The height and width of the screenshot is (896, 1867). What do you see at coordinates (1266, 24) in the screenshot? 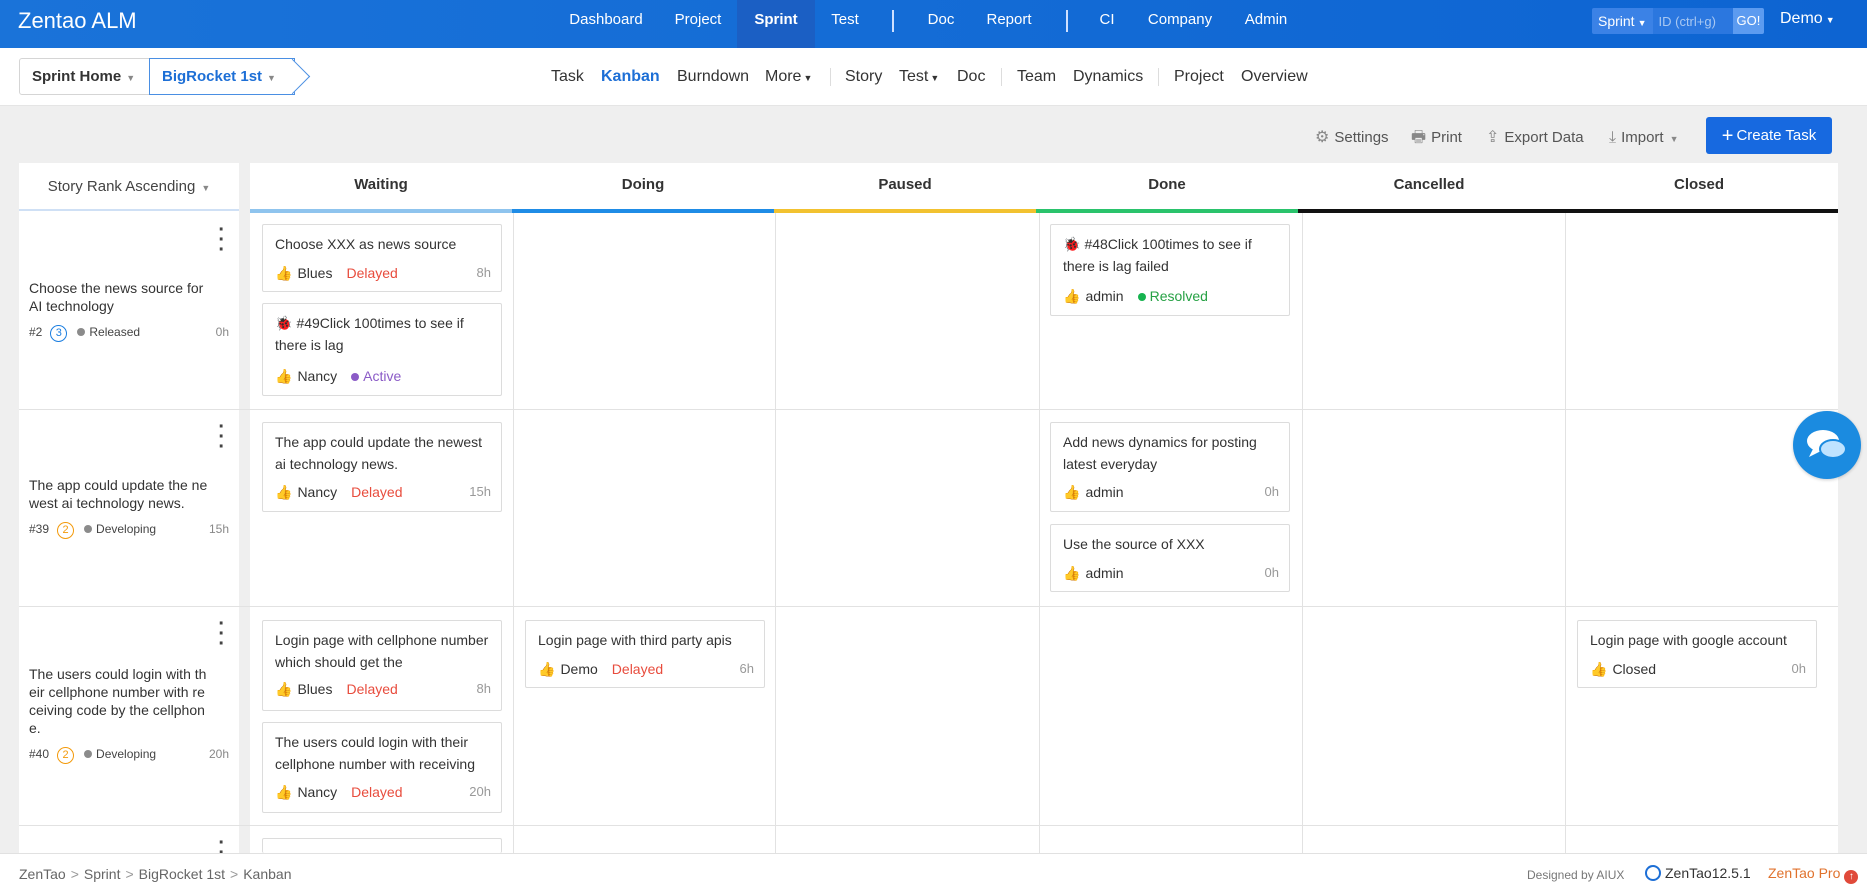
I see `nav-admin: Admin` at bounding box center [1266, 24].